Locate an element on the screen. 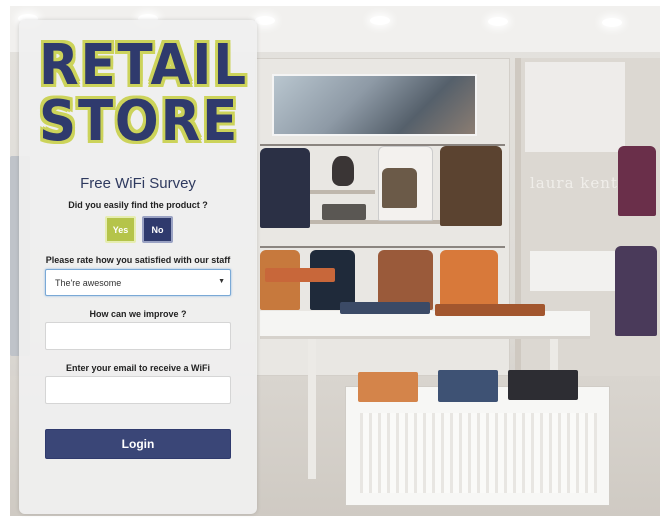 The height and width of the screenshot is (520, 664). question-improve: How can we improve ? is located at coordinates (138, 314).